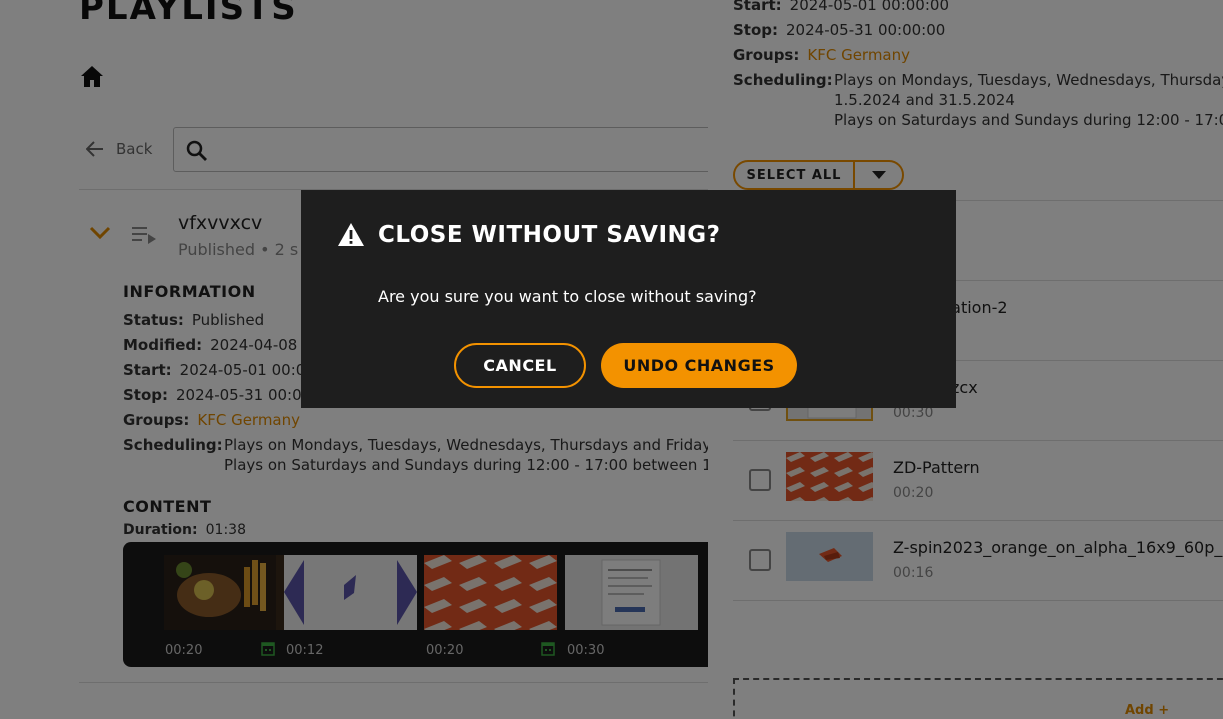 This screenshot has width=1223, height=719. Describe the element at coordinates (699, 365) in the screenshot. I see `undo-changes-button: UNDO CHANGES` at that location.